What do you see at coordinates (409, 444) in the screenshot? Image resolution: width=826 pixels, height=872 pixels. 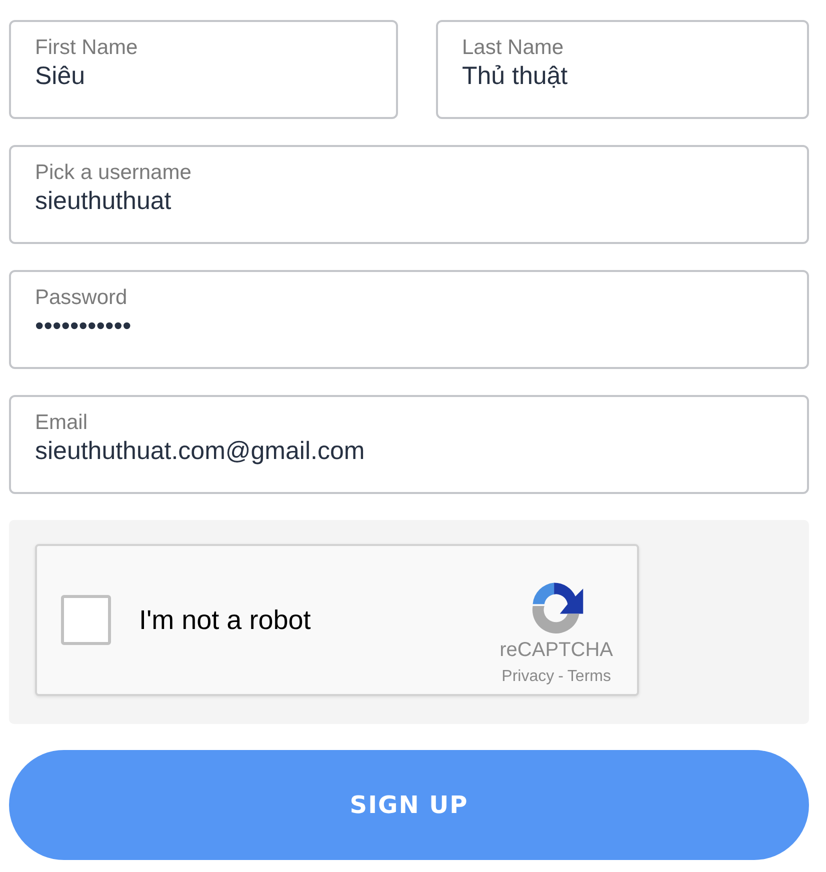 I see `input-field: Email sieuthuthuat.com@gmail.com` at bounding box center [409, 444].